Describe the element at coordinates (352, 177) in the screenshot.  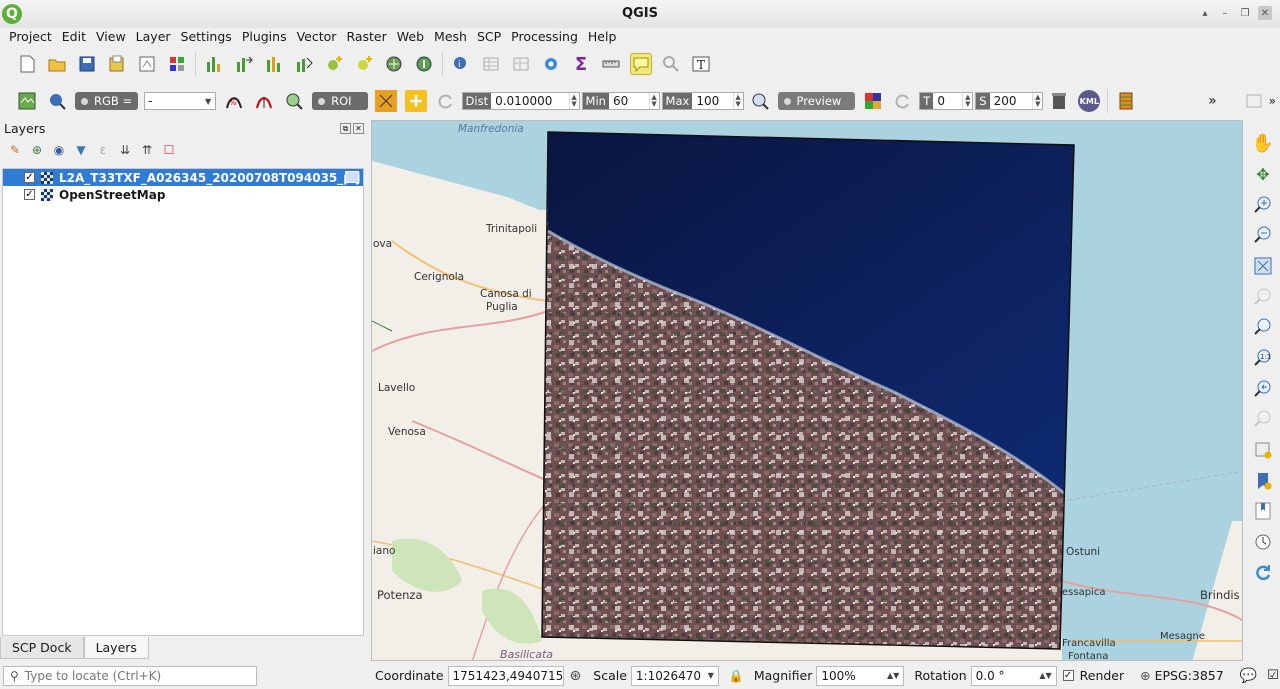
I see `layer-indicator-icon` at that location.